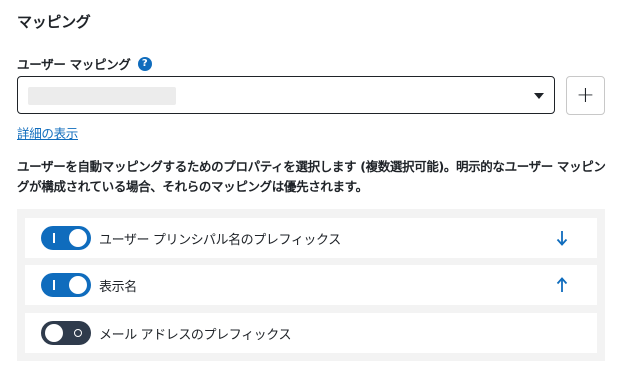  Describe the element at coordinates (66, 333) in the screenshot. I see `toggle-email-prefix` at that location.